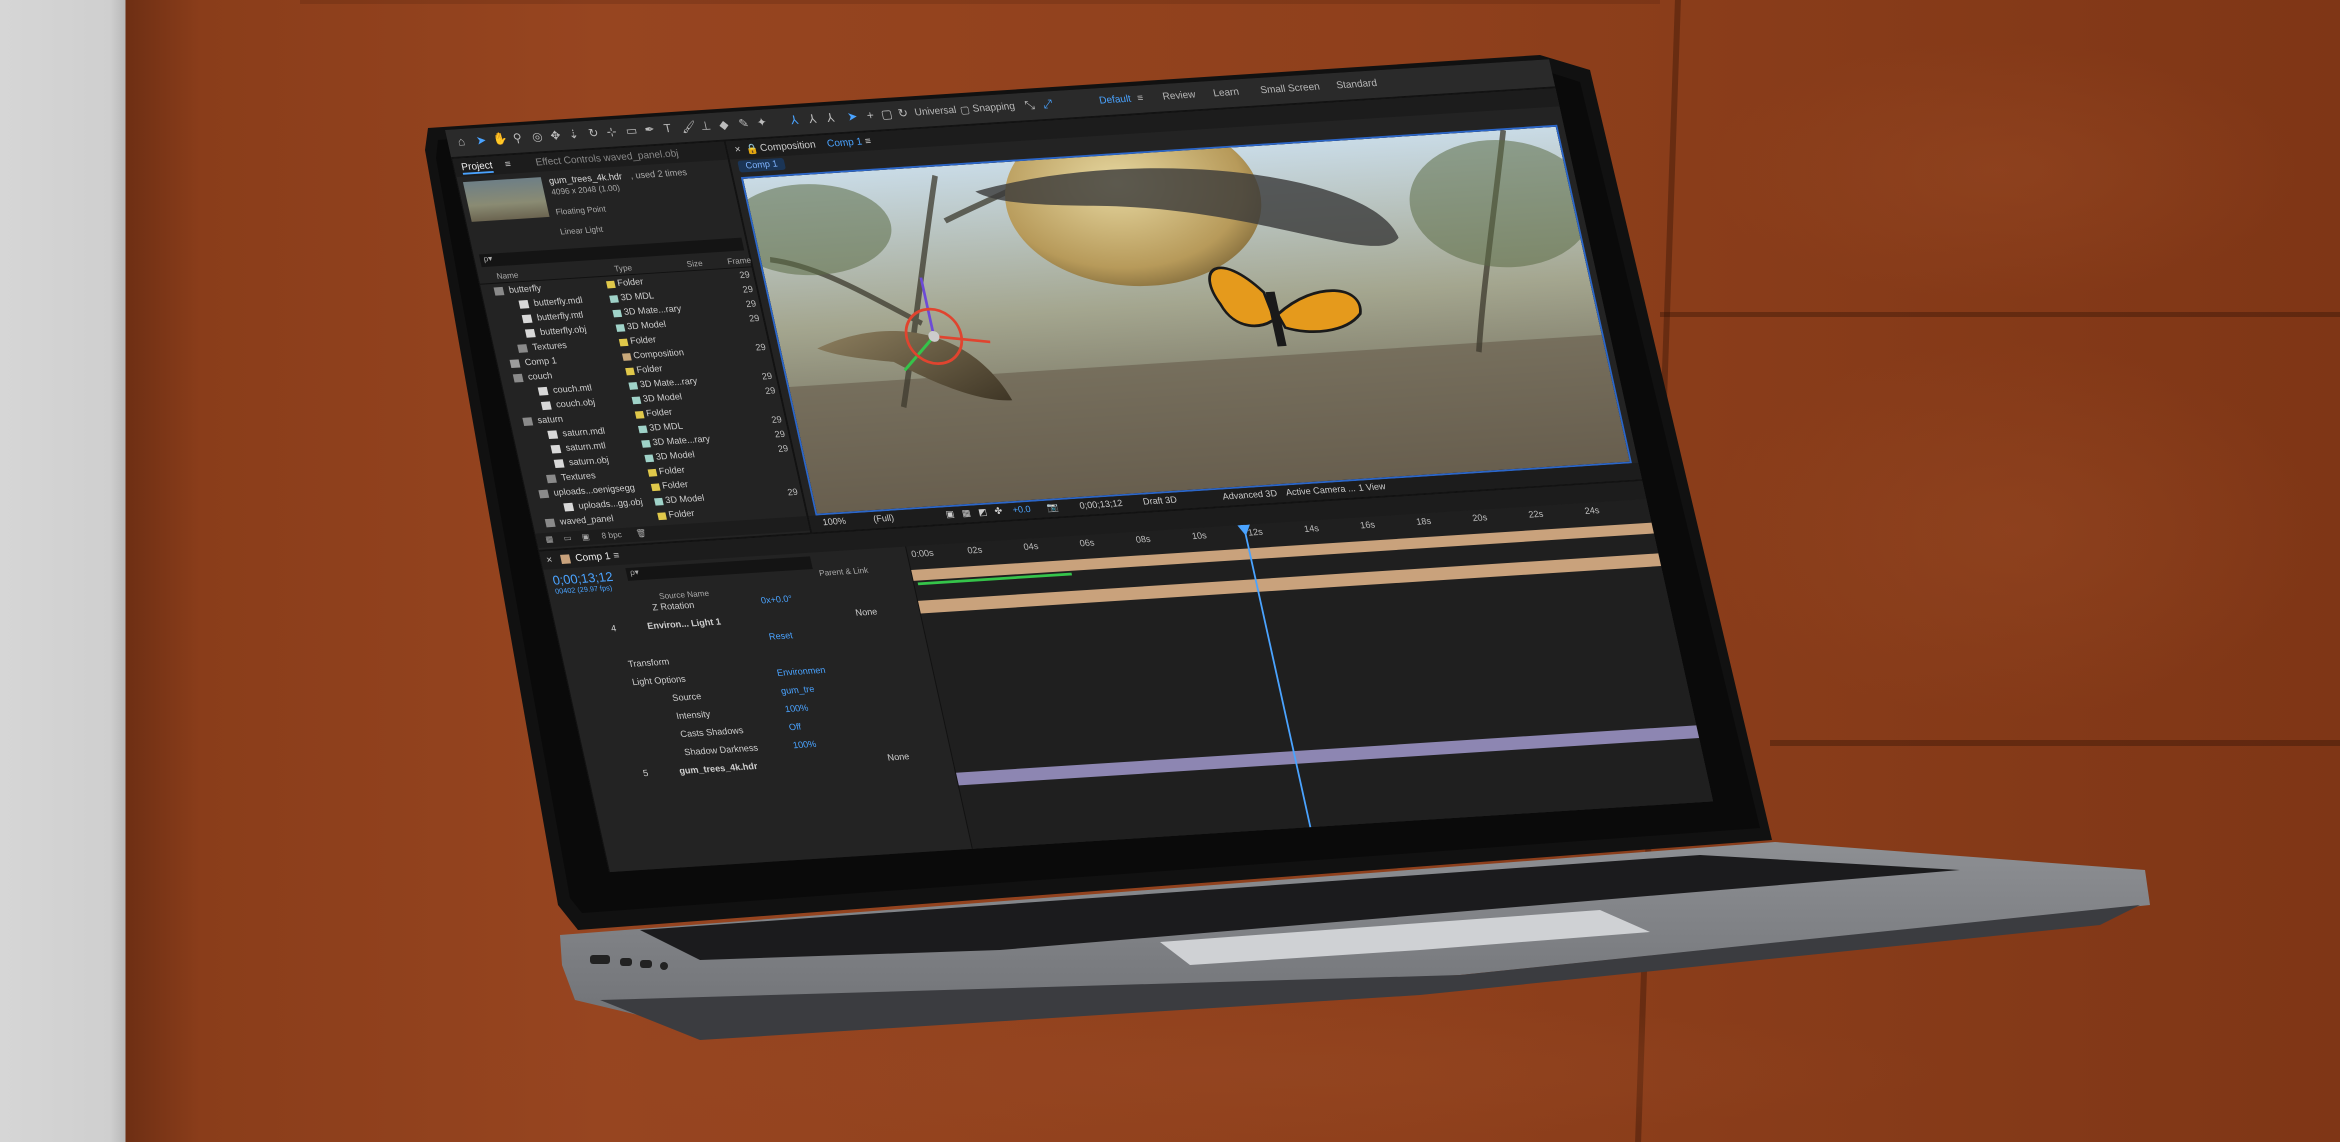 This screenshot has width=2340, height=1142. What do you see at coordinates (830, 118) in the screenshot?
I see `axis-view-icon: ⅄` at bounding box center [830, 118].